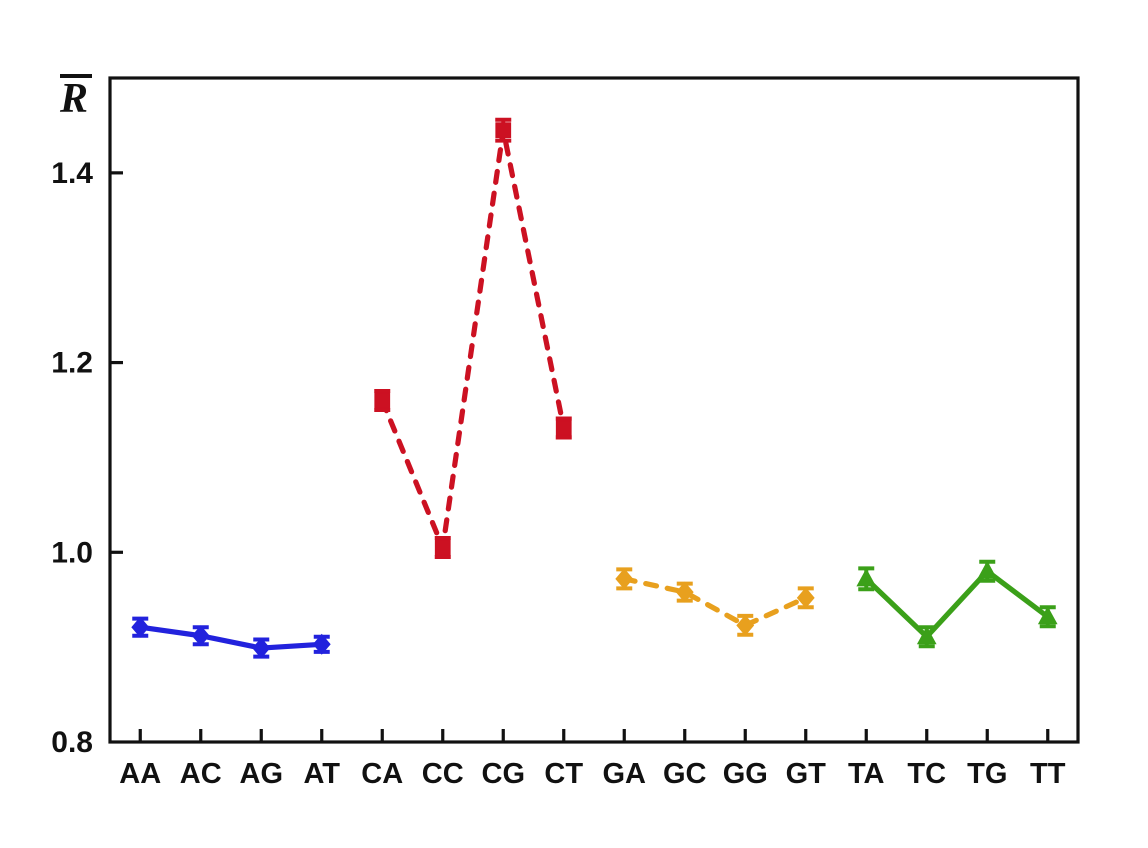 The image size is (1148, 848). Describe the element at coordinates (321, 774) in the screenshot. I see `x-tick-label: AT` at that location.